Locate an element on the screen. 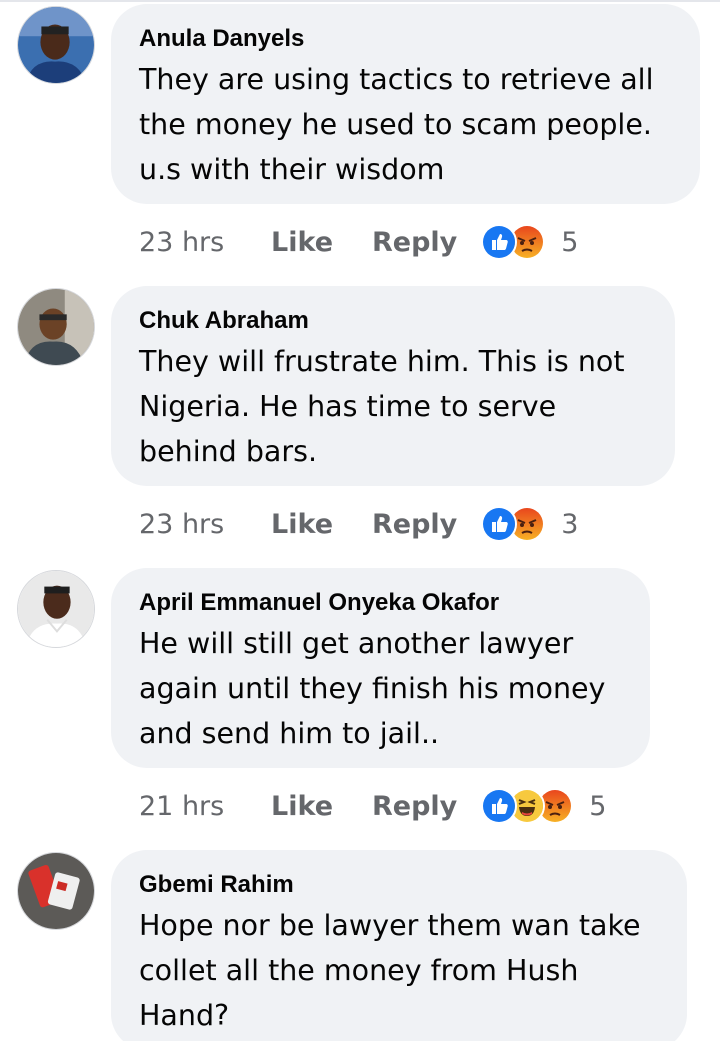 Image resolution: width=720 pixels, height=1041 pixels. comment-actions: 23 hrs Like Reply 5 is located at coordinates (358, 242).